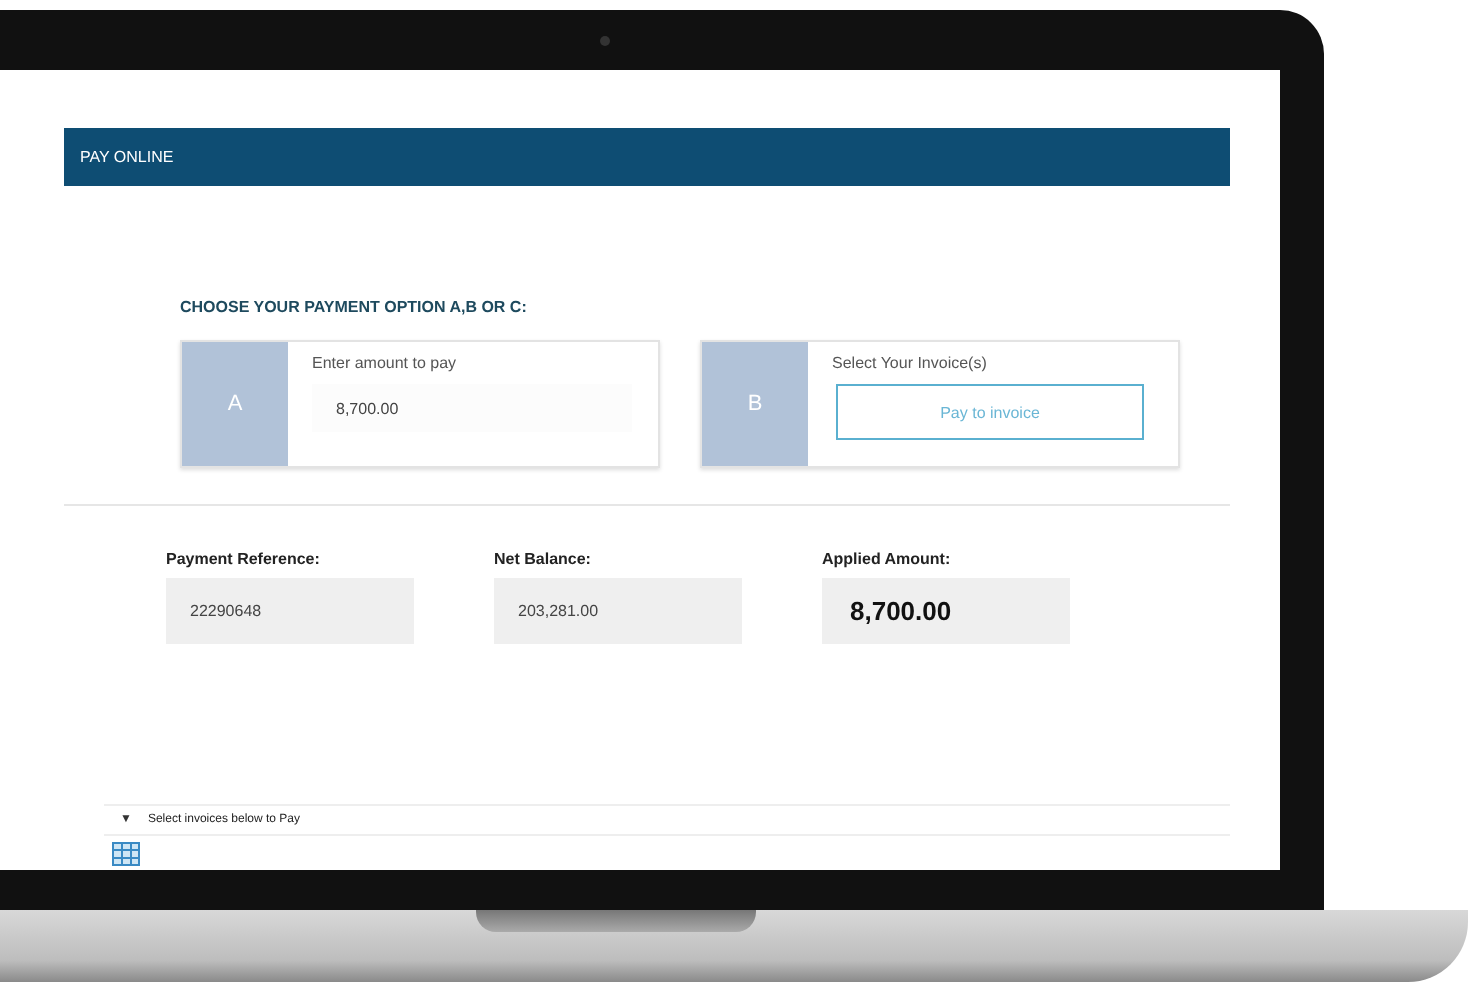 The image size is (1468, 1002). What do you see at coordinates (755, 404) in the screenshot?
I see `option-letter: B` at bounding box center [755, 404].